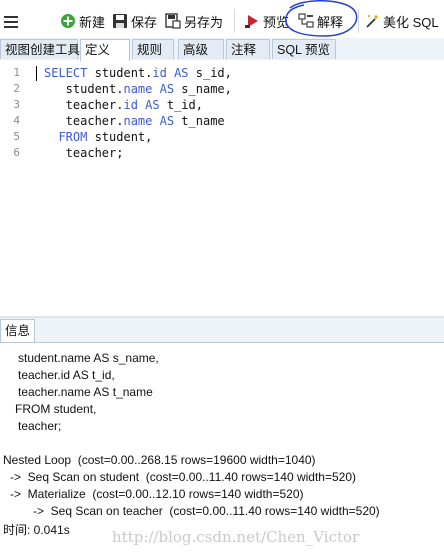  I want to click on sql-keyword: SELECT, so click(66, 73).